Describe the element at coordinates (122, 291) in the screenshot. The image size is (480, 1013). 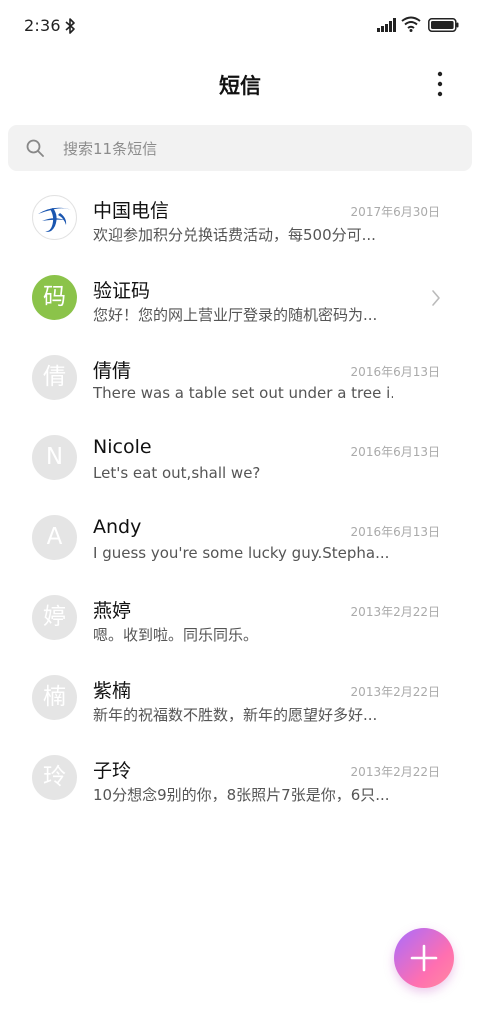
I see `contact-name: 验证码` at that location.